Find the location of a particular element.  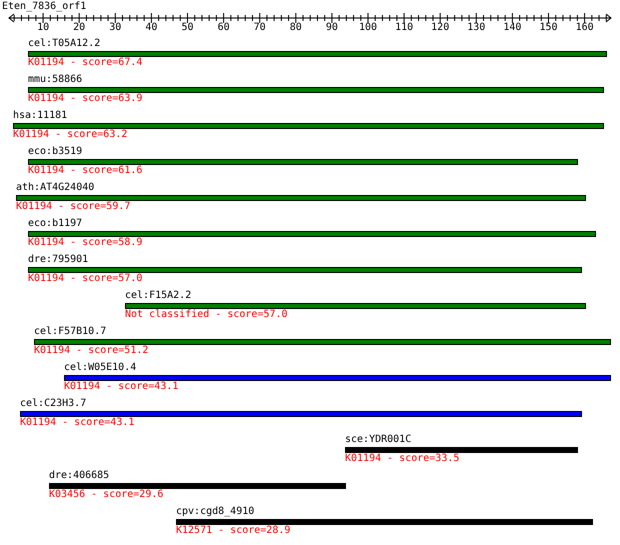

hit-annotation: K01194 - score=67.4 is located at coordinates (85, 63).